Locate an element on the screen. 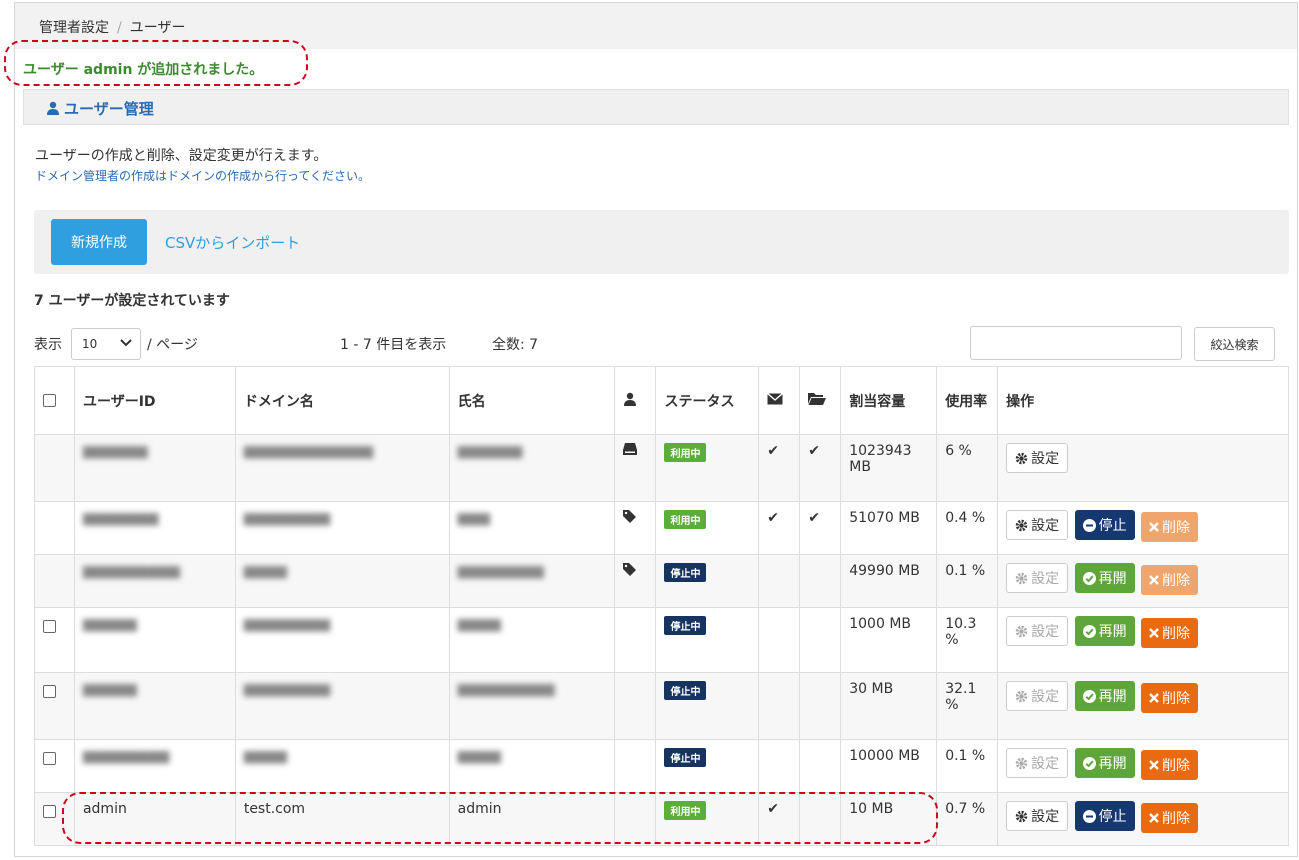 This screenshot has width=1299, height=860. panel-note: ドメイン管理者の作成はドメインの作成から行ってください。 is located at coordinates (203, 176).